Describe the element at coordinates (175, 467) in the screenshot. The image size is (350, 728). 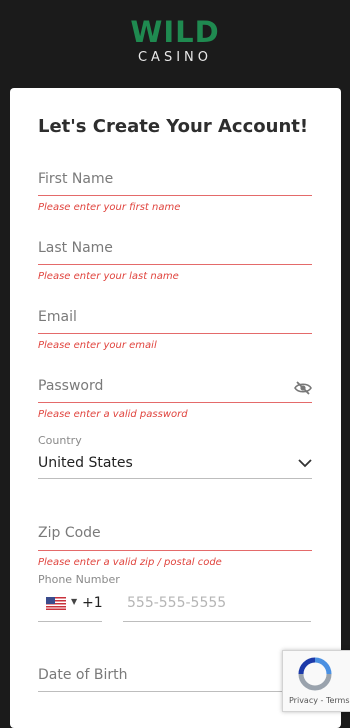
I see `country-select: United States` at that location.